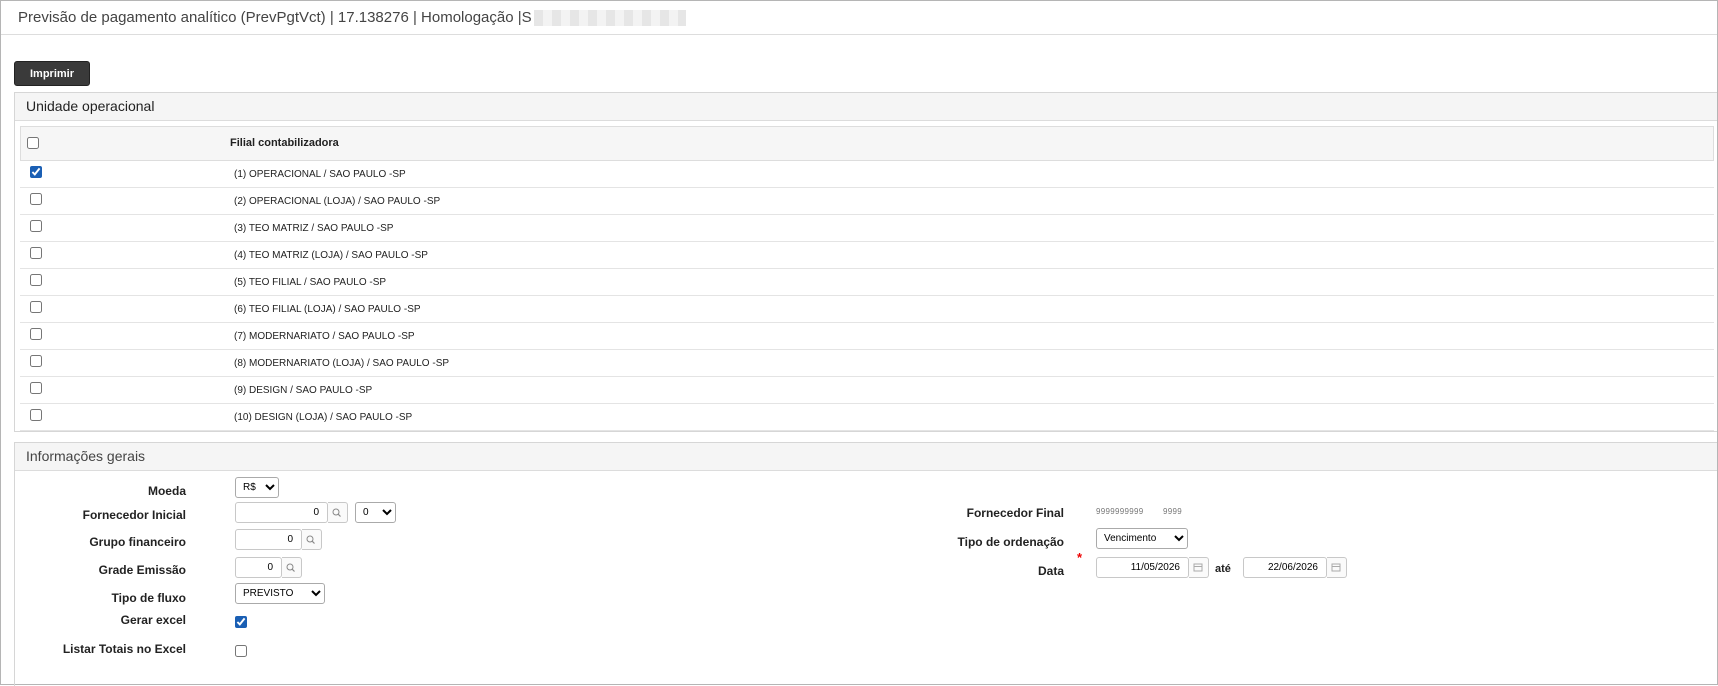 The width and height of the screenshot is (1718, 686). I want to click on grupo-financeiro-lookup-button, so click(312, 539).